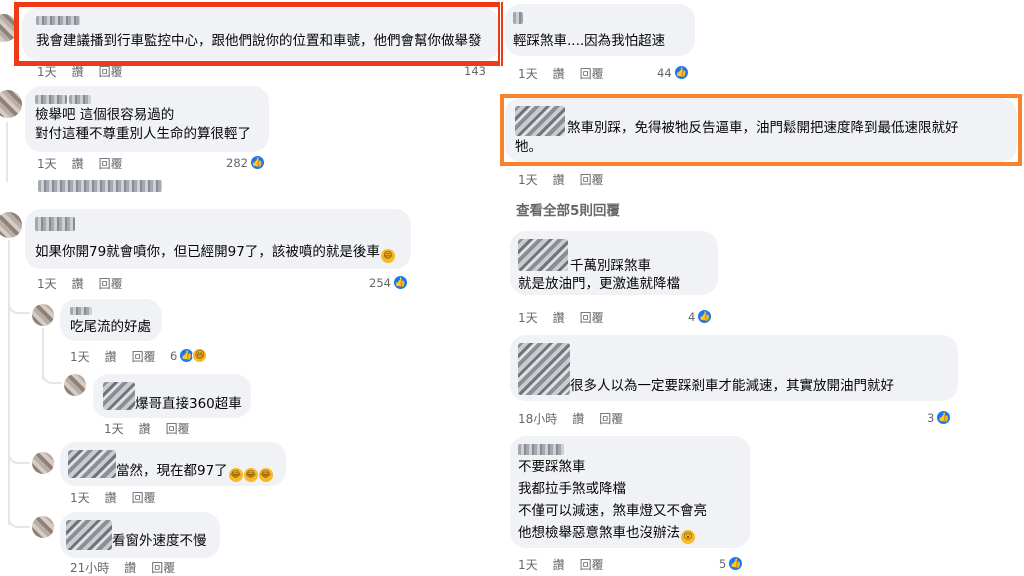 The image size is (1024, 576). What do you see at coordinates (159, 541) in the screenshot?
I see `comment-text: 看窗外速度不慢` at bounding box center [159, 541].